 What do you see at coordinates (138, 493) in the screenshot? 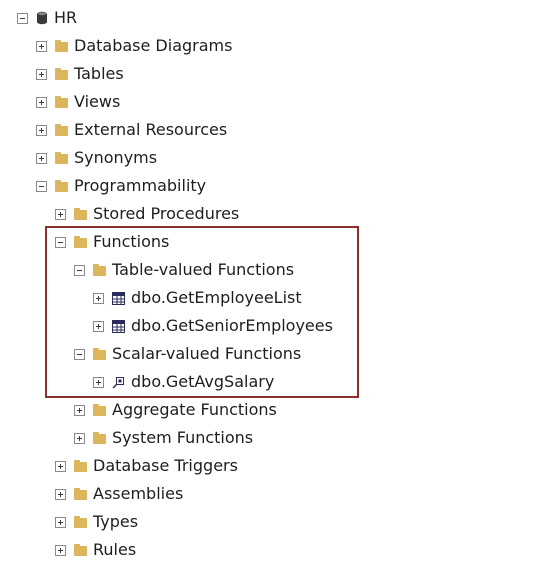
I see `tree-node-label: Assemblies` at bounding box center [138, 493].